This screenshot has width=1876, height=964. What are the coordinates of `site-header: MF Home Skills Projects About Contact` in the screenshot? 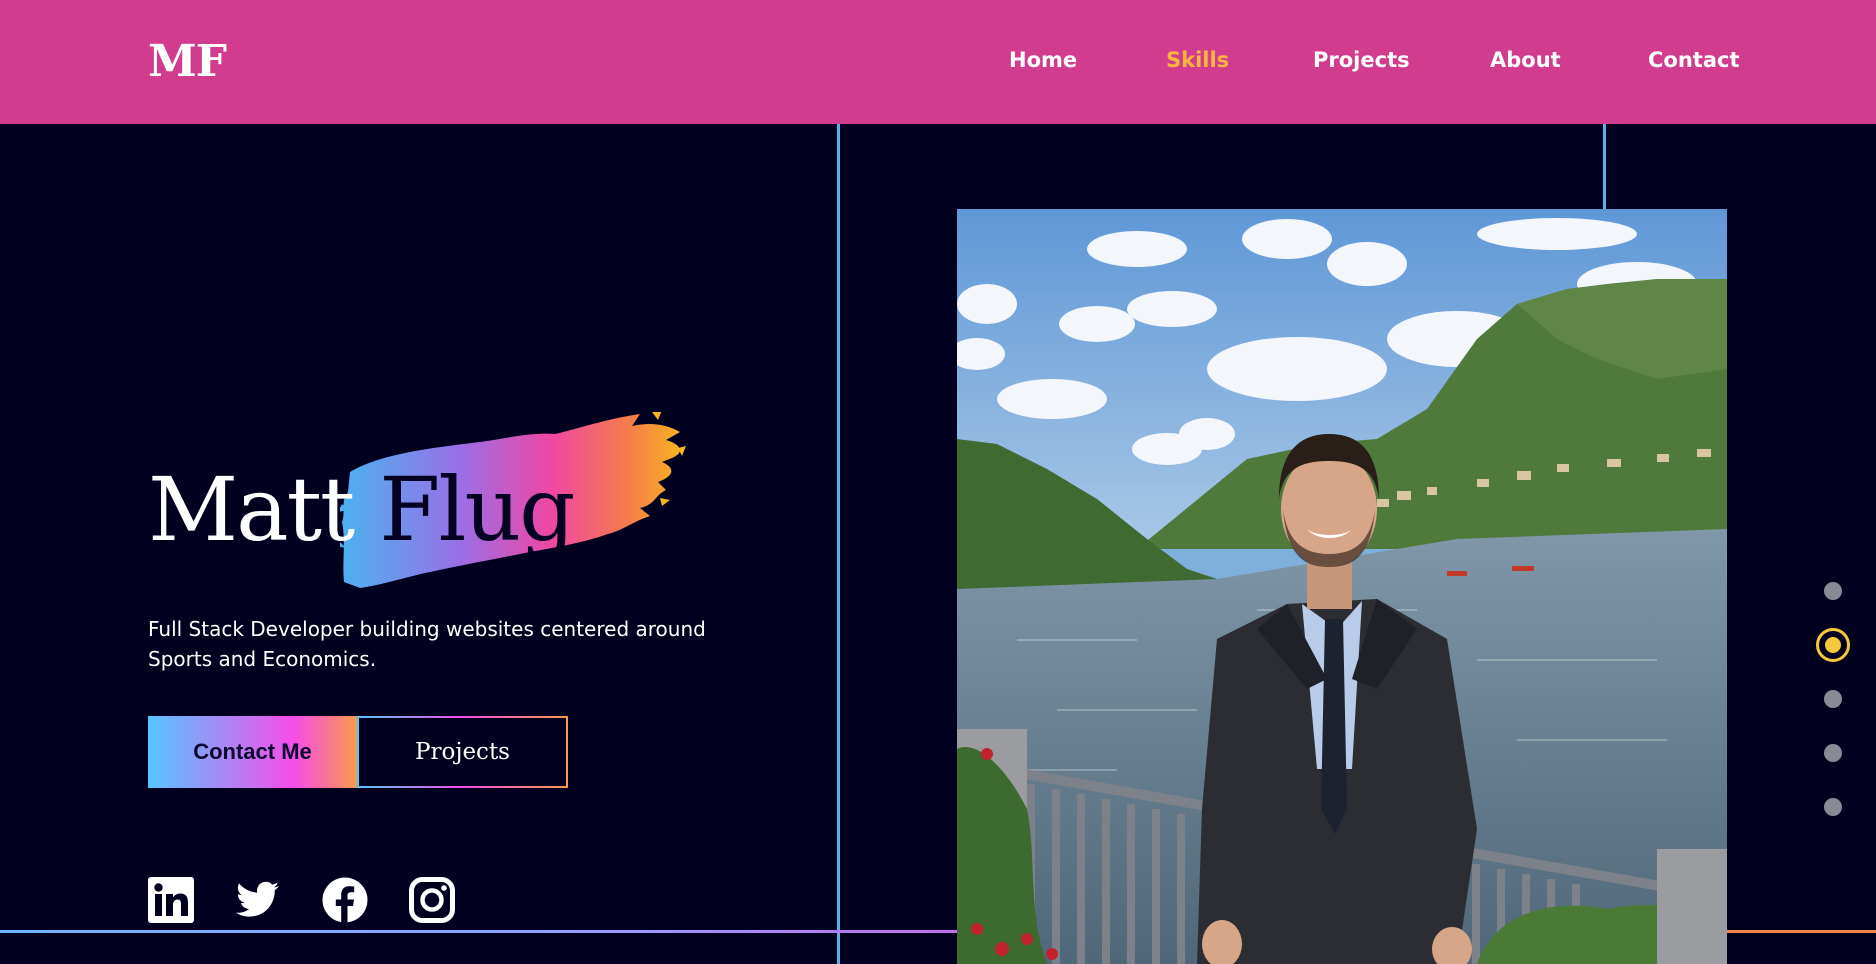 It's located at (938, 62).